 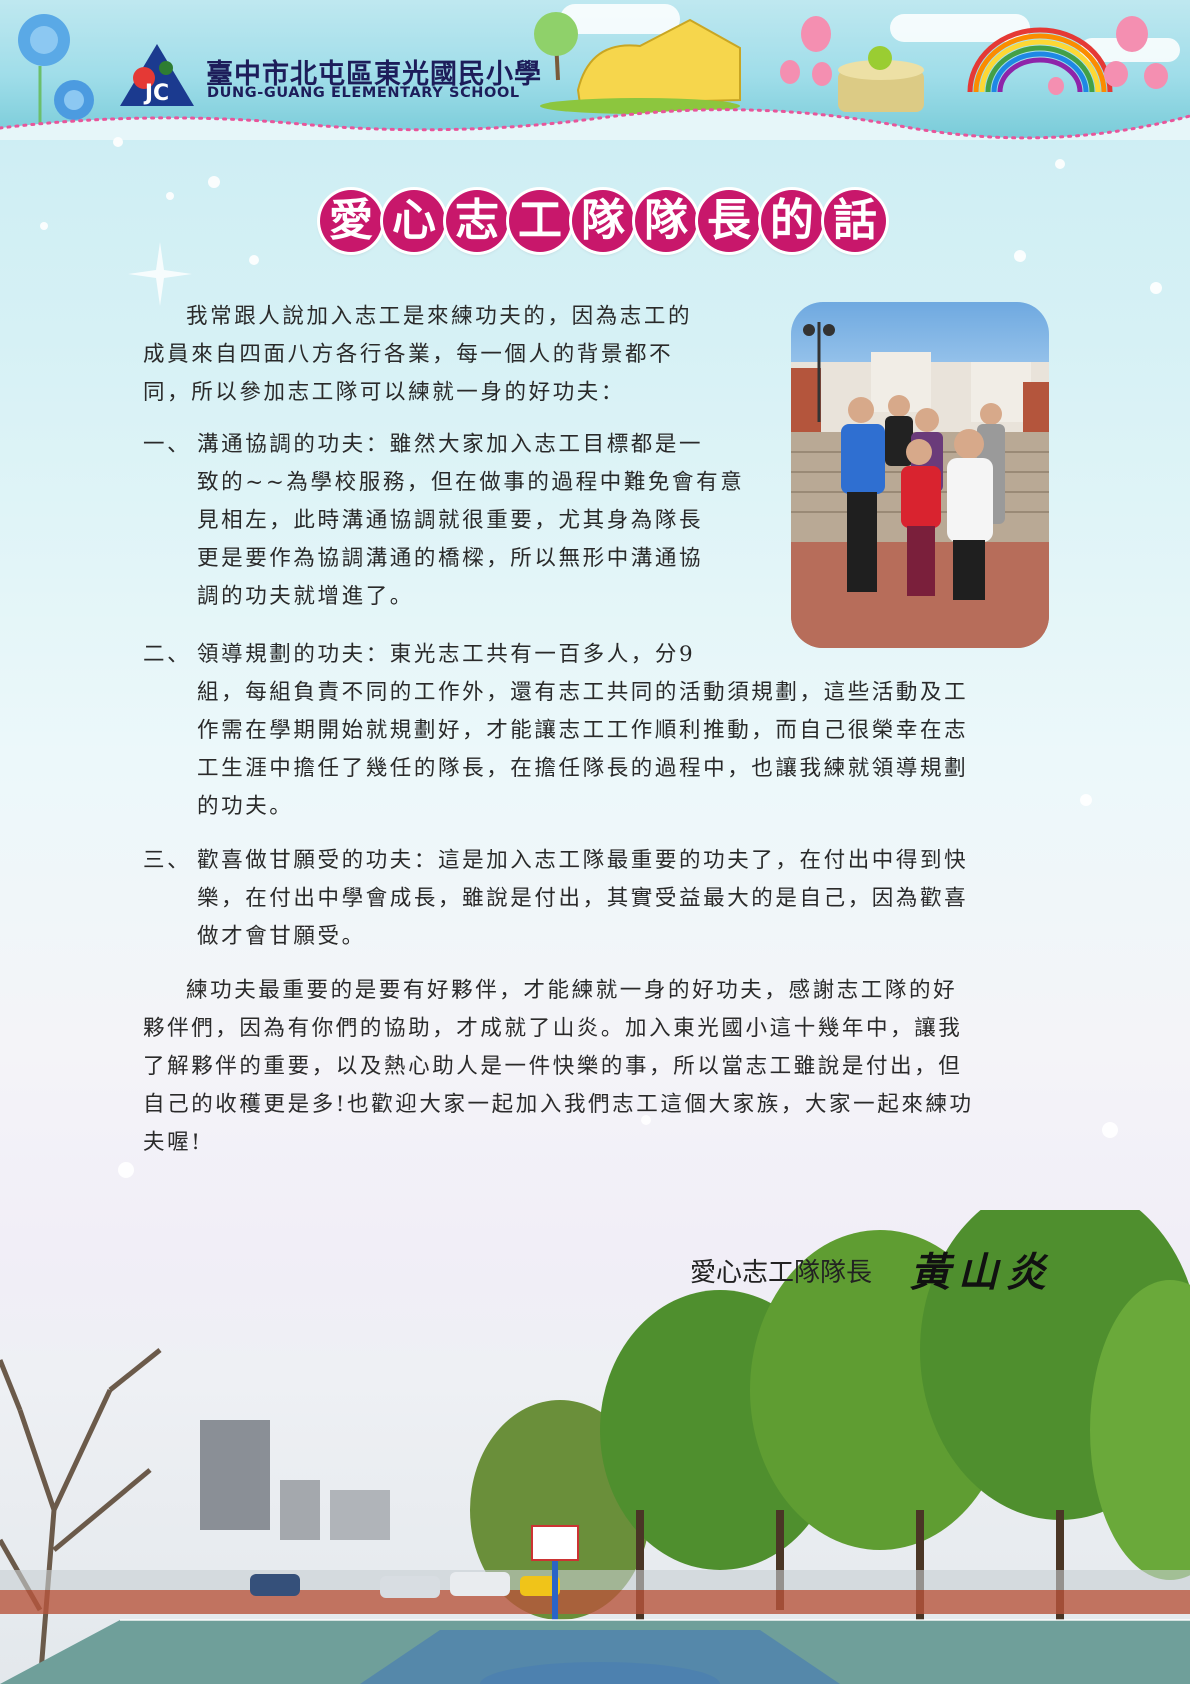 I want to click on text-line: 更是要作為協調溝通的橋樑，所以無形中溝通協, so click(x=450, y=558).